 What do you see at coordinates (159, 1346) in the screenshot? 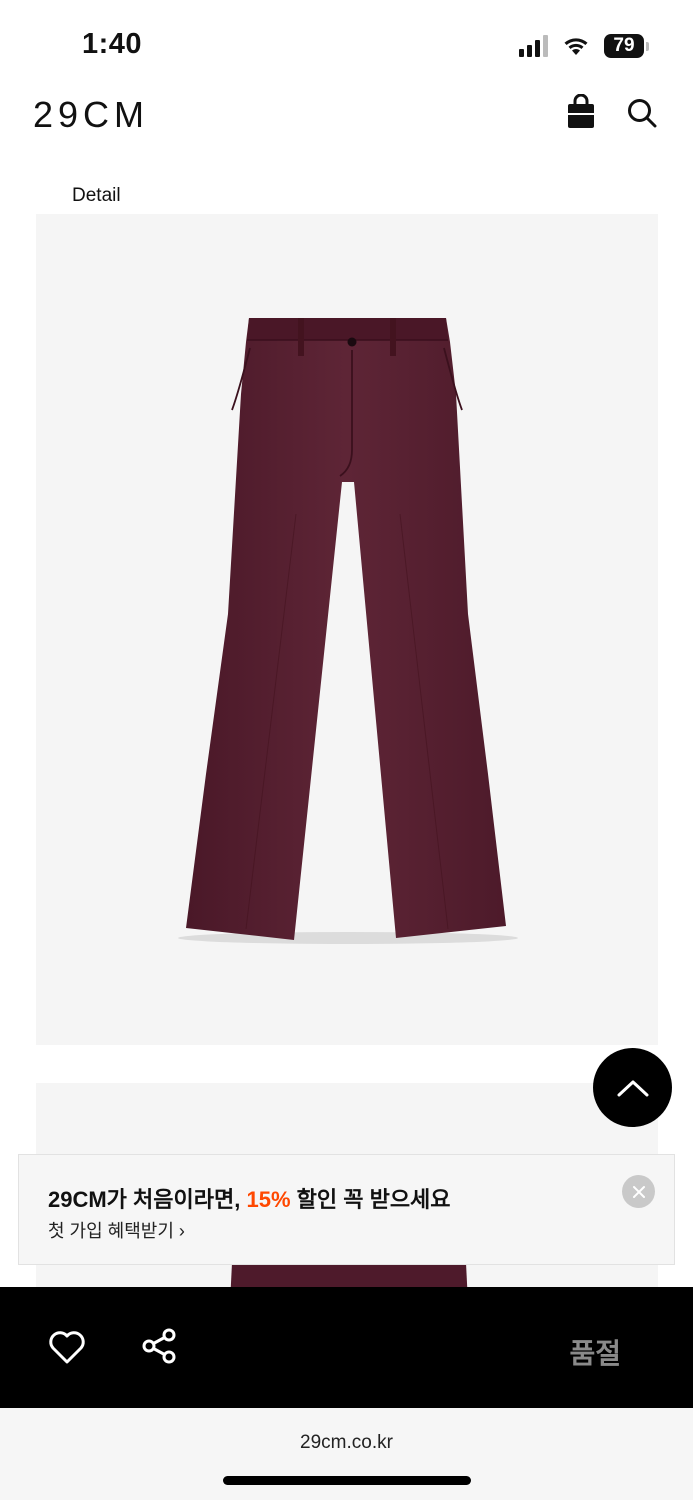
I see `share-icon` at bounding box center [159, 1346].